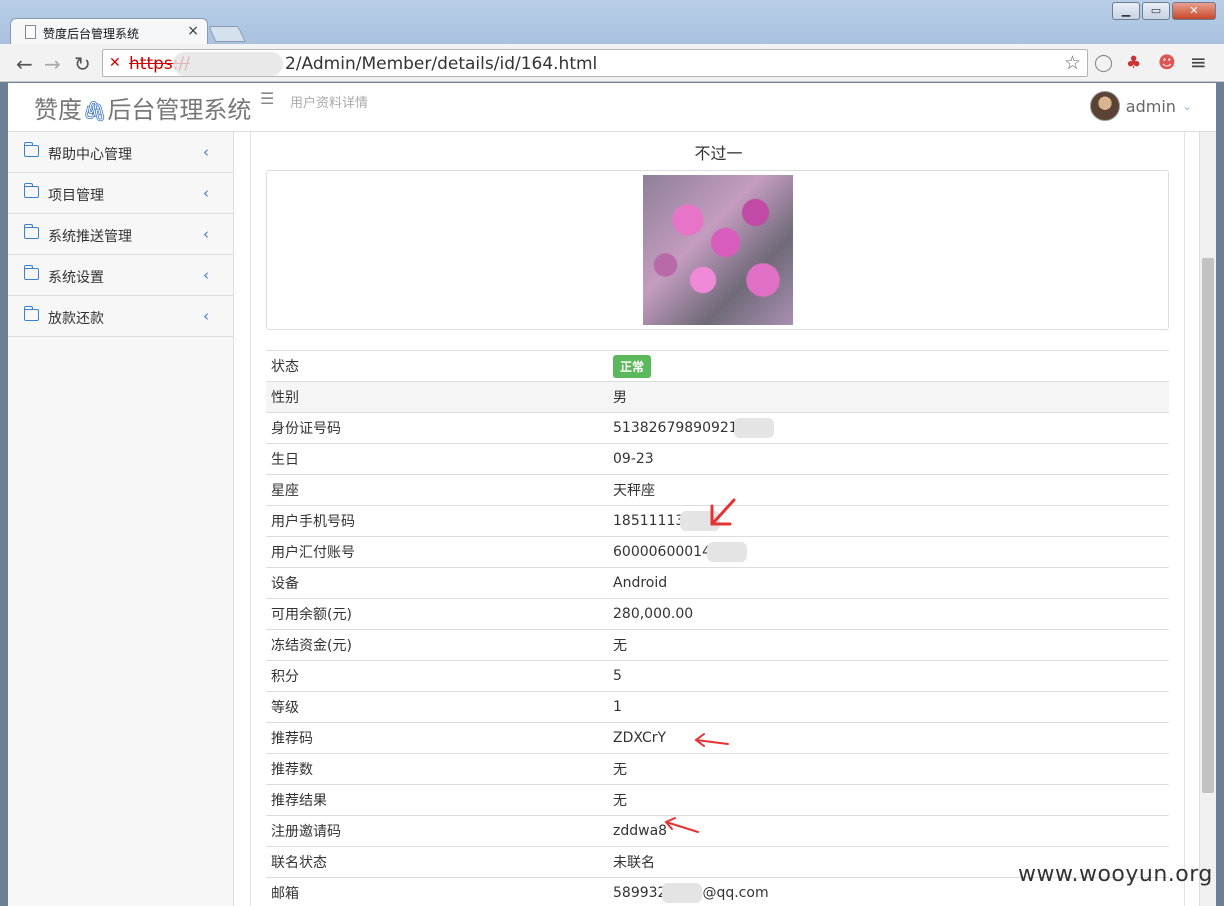 The width and height of the screenshot is (1224, 906). I want to click on row-value: 1, so click(888, 707).